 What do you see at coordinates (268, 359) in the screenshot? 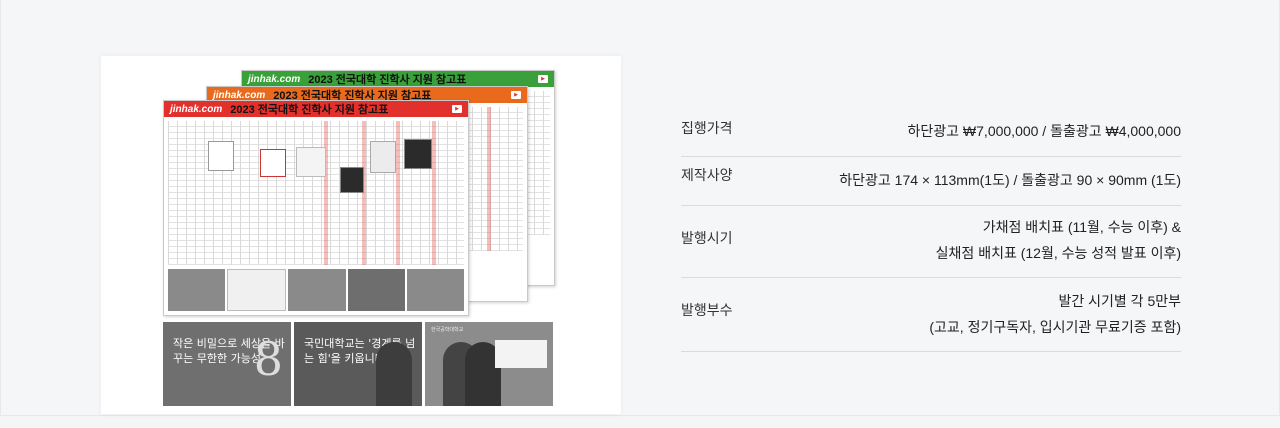
I see `ad-graphic: 8` at bounding box center [268, 359].